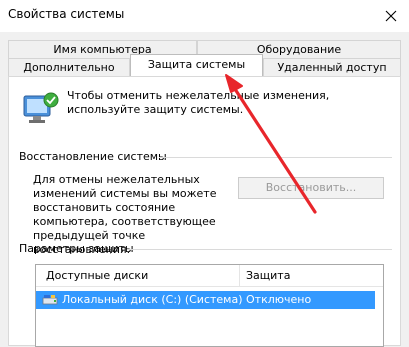  I want to click on shield-icon, so click(41, 107).